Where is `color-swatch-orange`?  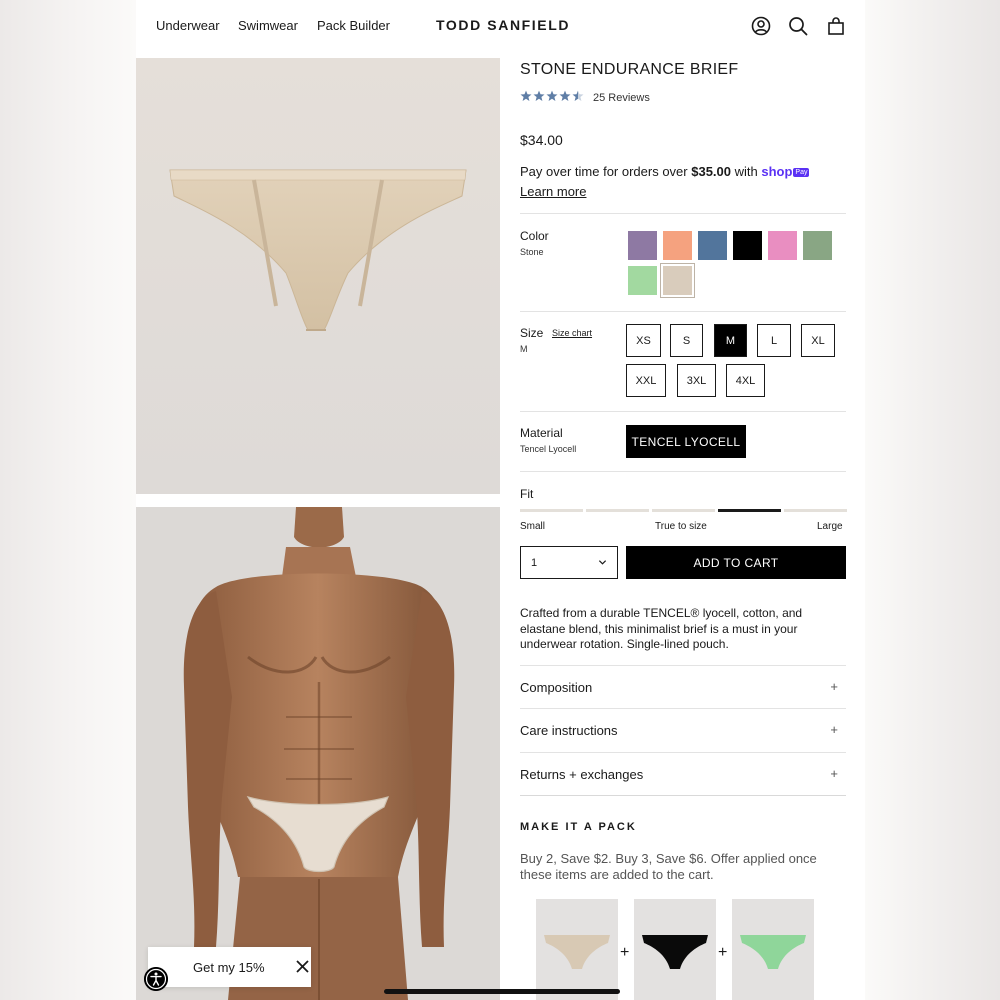 color-swatch-orange is located at coordinates (677, 245).